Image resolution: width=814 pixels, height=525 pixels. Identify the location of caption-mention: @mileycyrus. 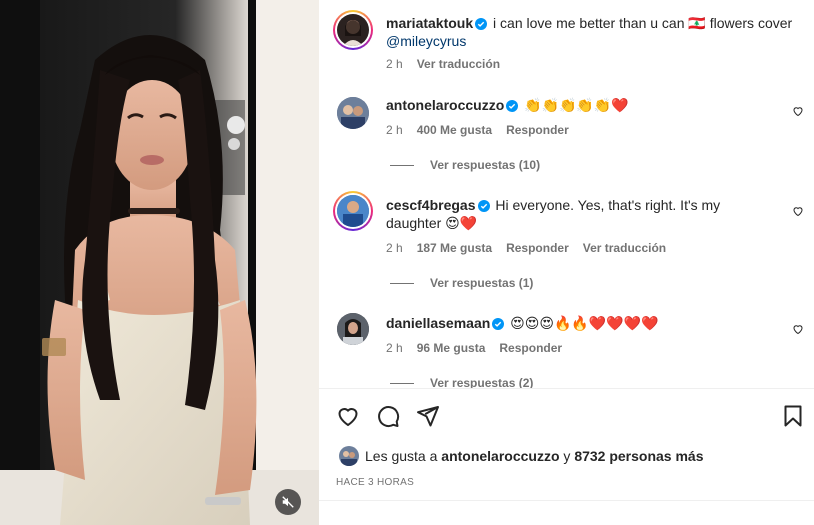
(426, 41).